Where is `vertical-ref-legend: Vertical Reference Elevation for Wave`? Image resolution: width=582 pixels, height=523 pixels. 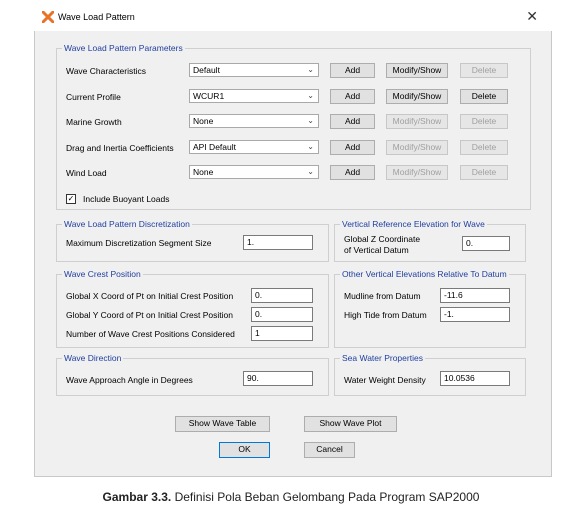 vertical-ref-legend: Vertical Reference Elevation for Wave is located at coordinates (413, 224).